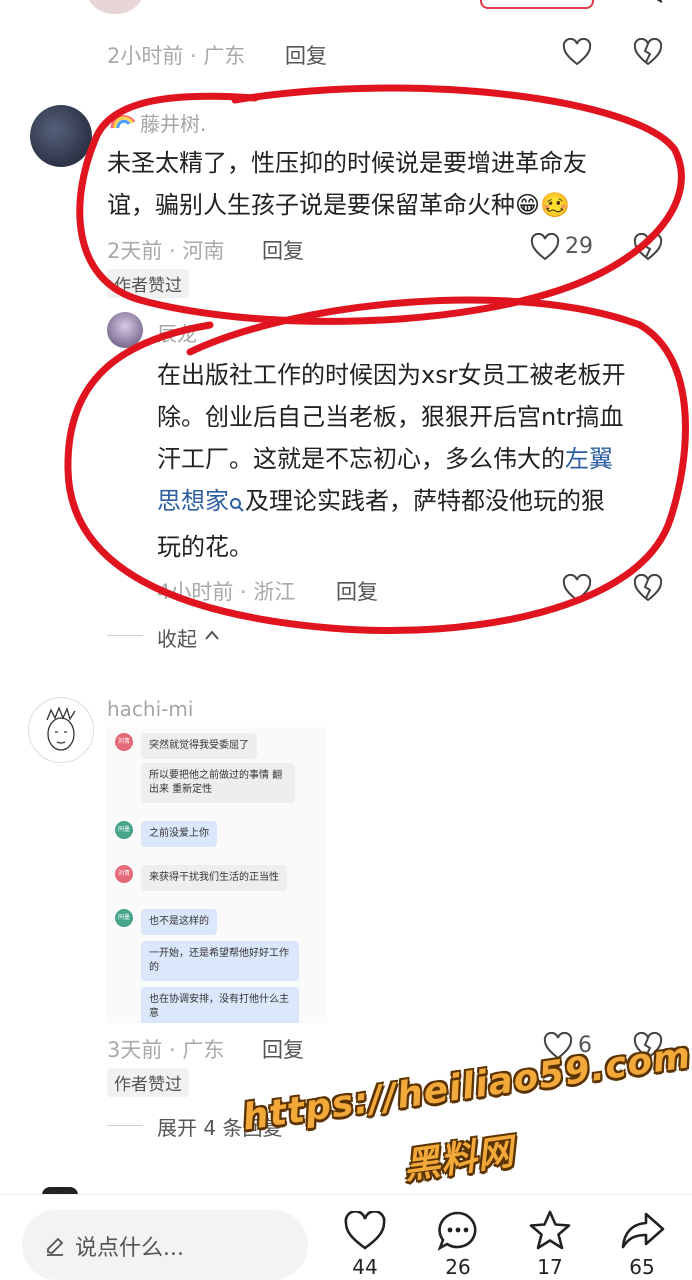 This screenshot has height=1280, width=692. Describe the element at coordinates (550, 1230) in the screenshot. I see `star-icon` at that location.